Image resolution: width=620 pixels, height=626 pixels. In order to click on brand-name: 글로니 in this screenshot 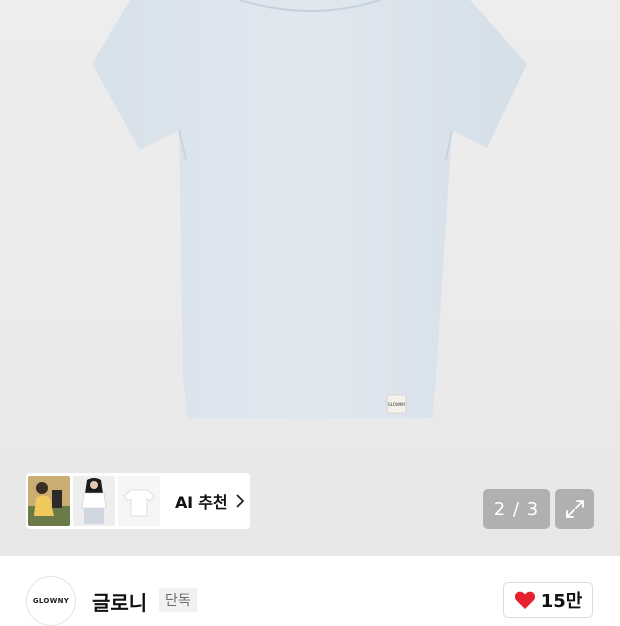, I will do `click(119, 601)`.